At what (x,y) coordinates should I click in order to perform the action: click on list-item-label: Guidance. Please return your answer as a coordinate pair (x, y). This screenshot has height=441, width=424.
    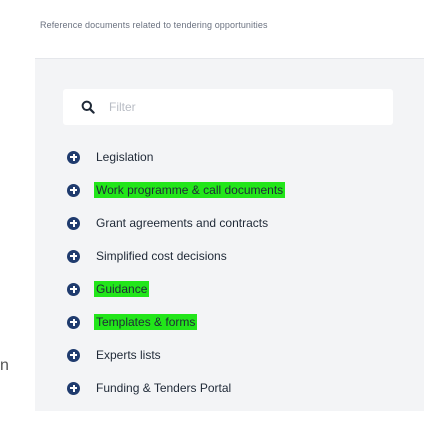
    Looking at the image, I should click on (122, 289).